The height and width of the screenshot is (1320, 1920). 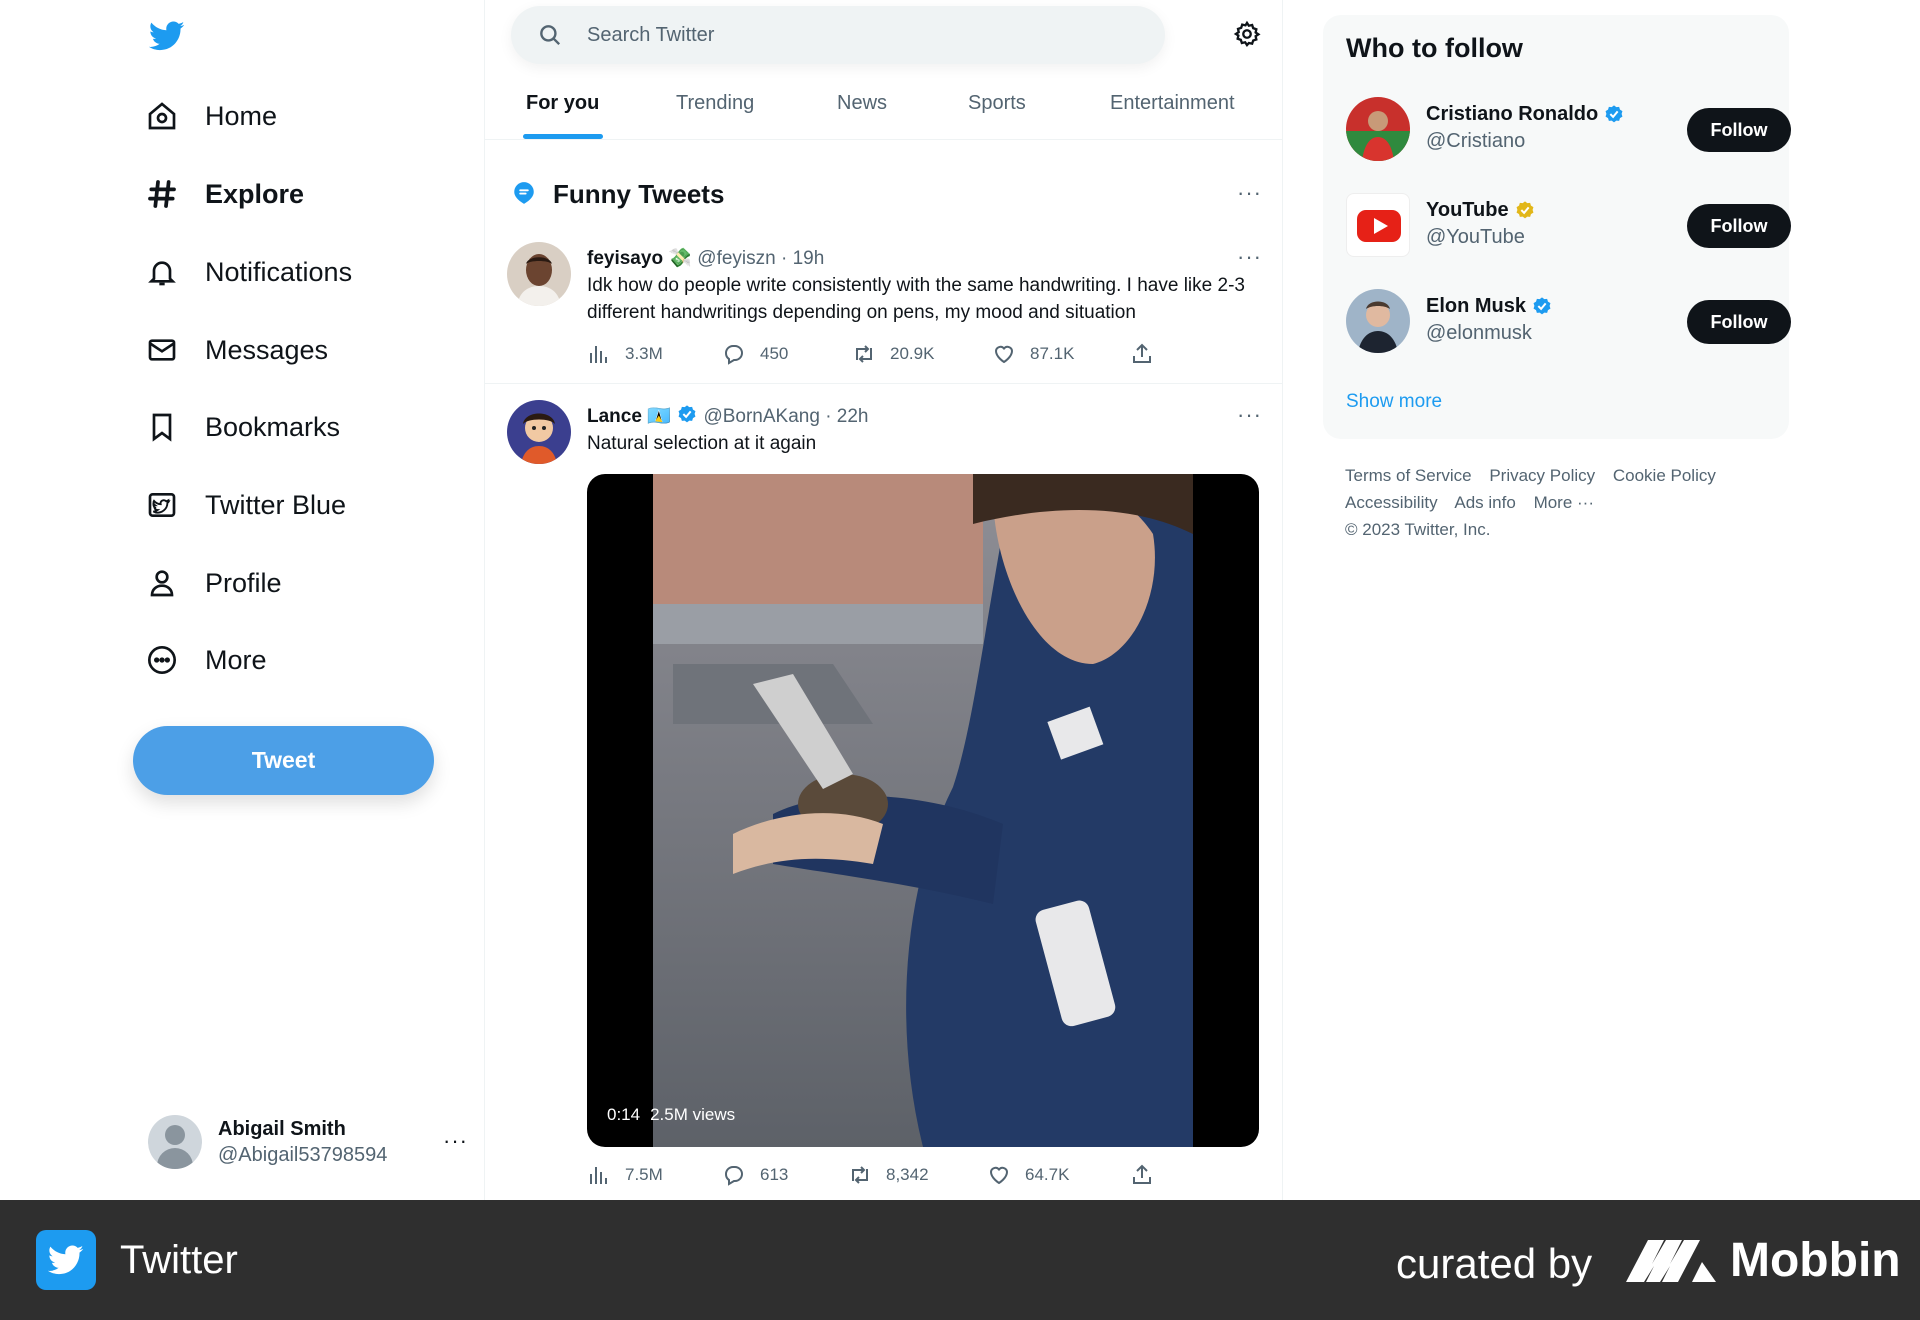 I want to click on nav-explore-label: Explore, so click(x=255, y=193).